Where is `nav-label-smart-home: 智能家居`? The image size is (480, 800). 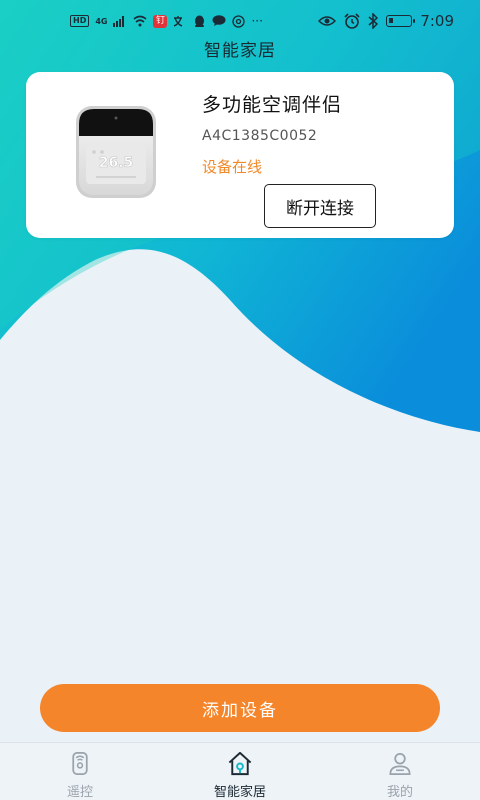
nav-label-smart-home: 智能家居 is located at coordinates (239, 792).